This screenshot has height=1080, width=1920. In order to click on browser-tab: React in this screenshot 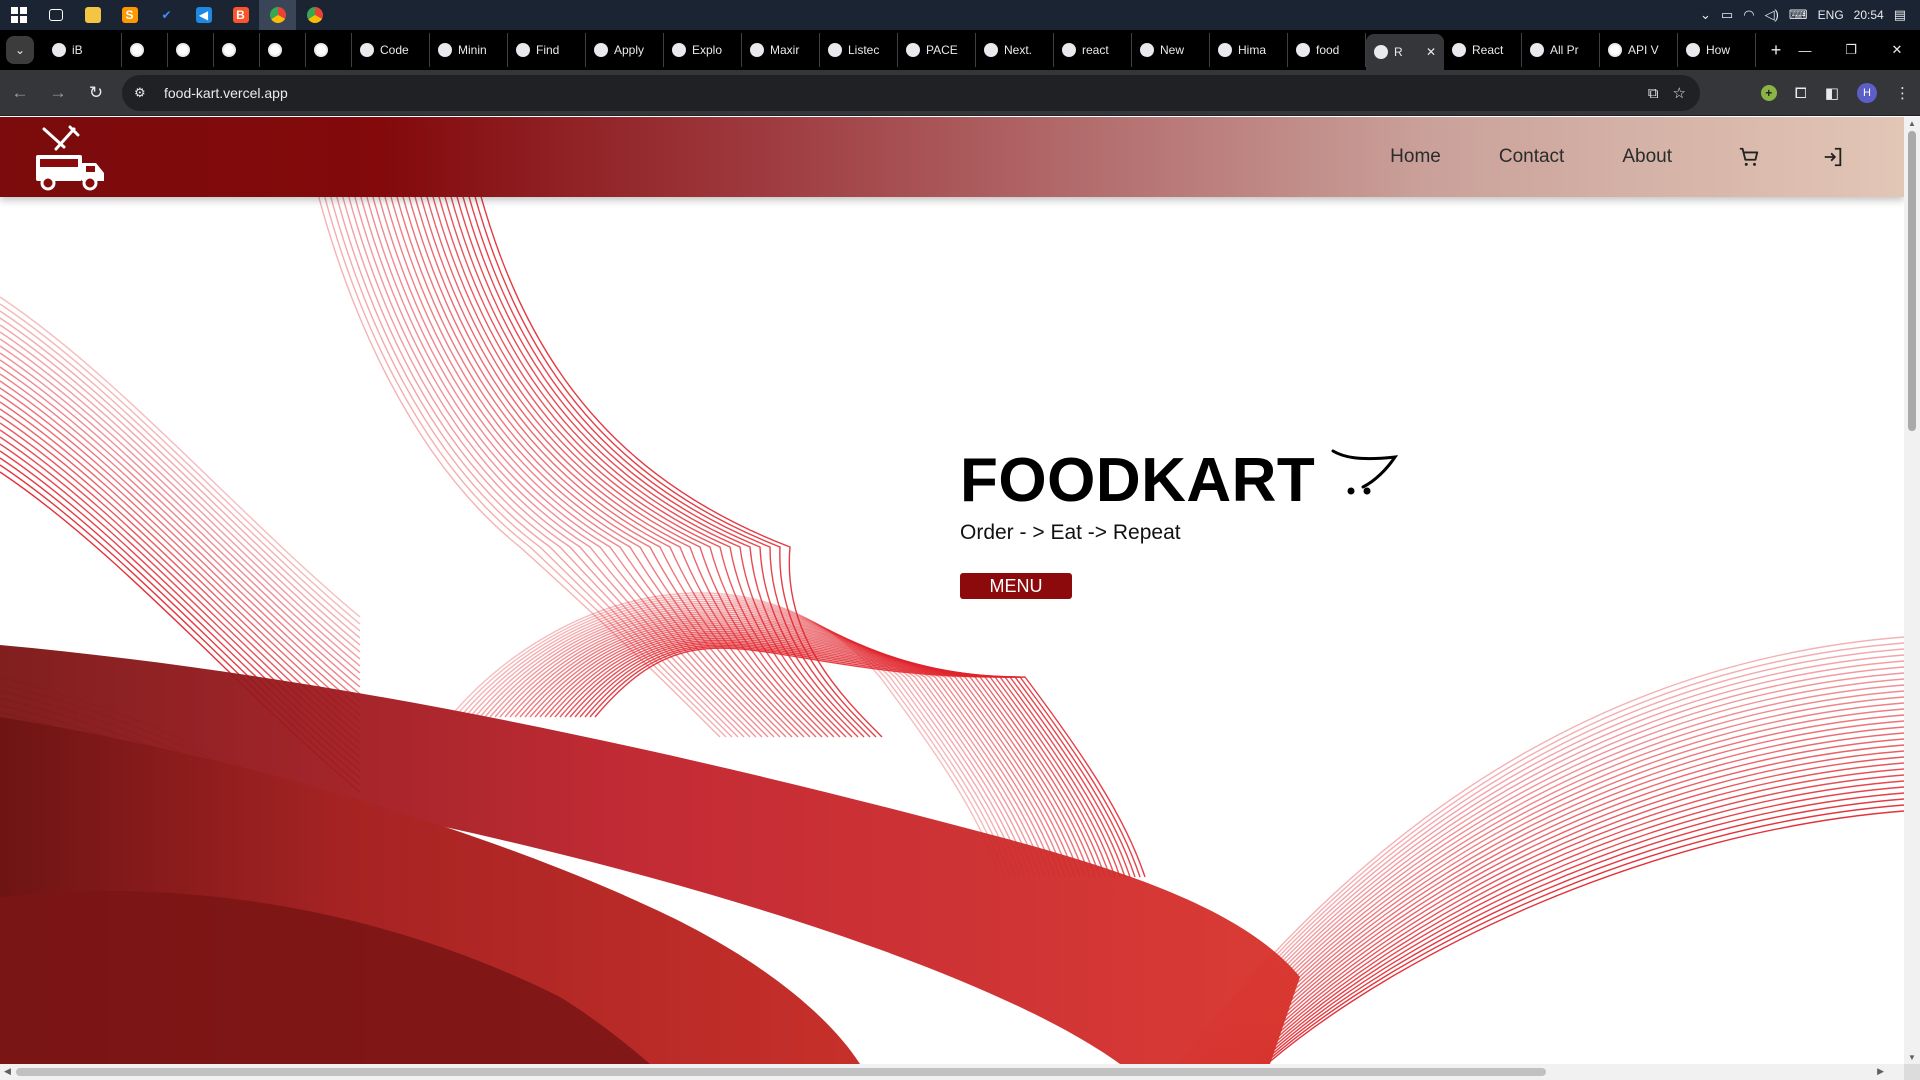, I will do `click(1483, 50)`.